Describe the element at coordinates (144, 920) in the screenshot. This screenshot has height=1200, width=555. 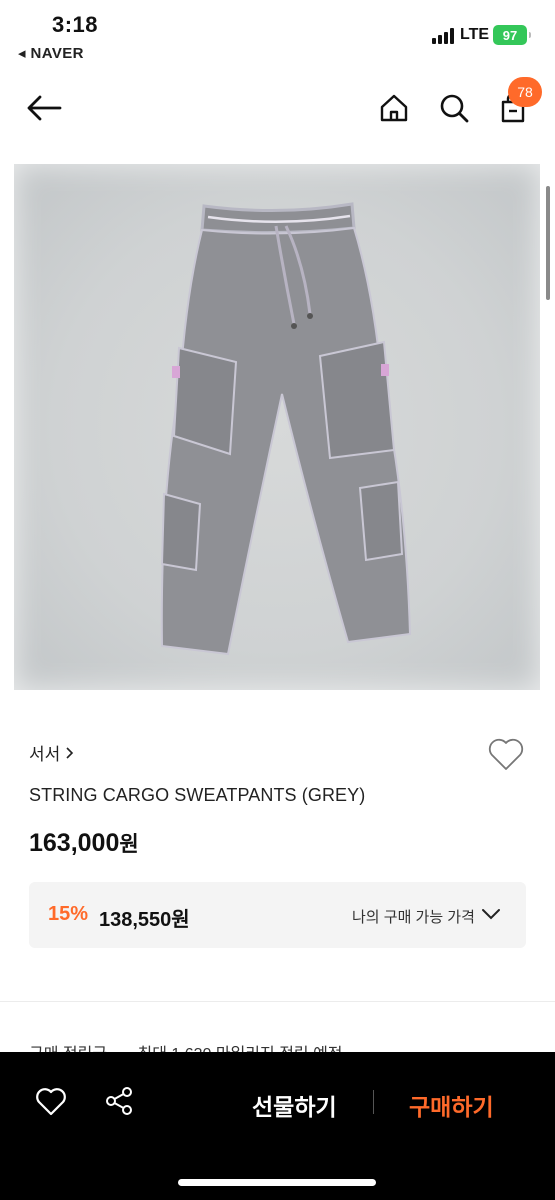
I see `discount-price: 138,550원` at that location.